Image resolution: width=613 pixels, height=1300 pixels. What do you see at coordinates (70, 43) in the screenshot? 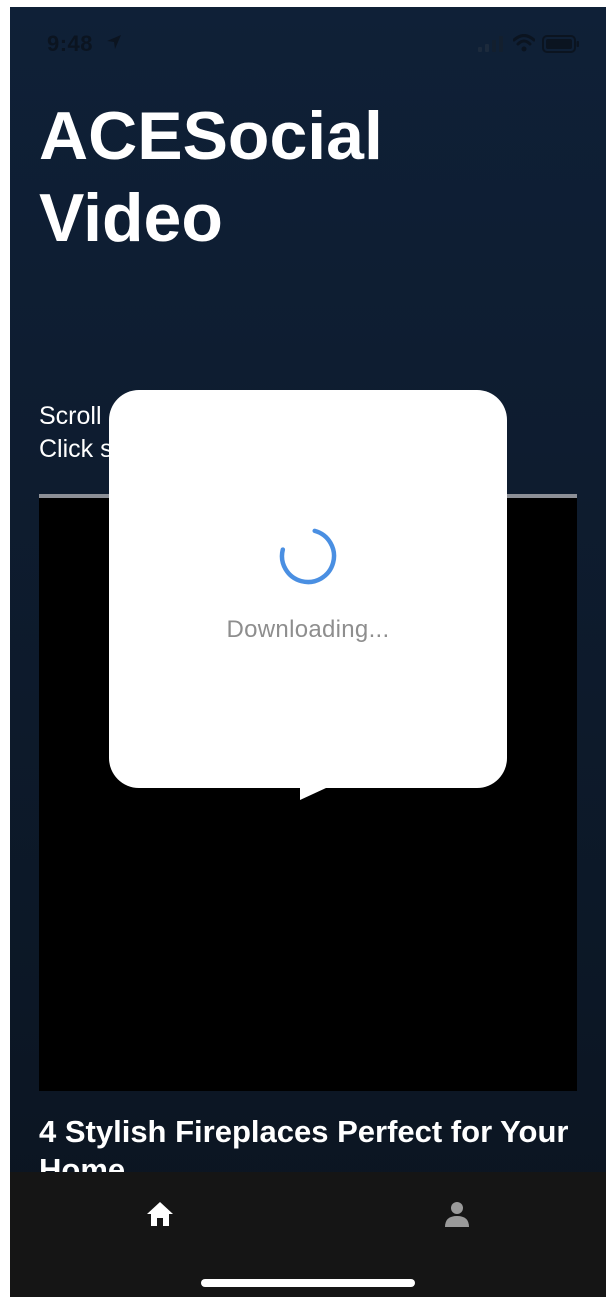
I see `status-time: 9:48` at bounding box center [70, 43].